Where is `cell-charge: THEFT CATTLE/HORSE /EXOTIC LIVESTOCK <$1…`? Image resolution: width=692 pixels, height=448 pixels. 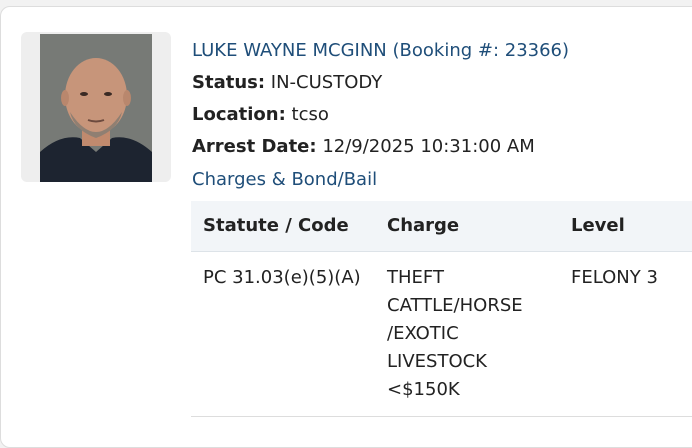
cell-charge: THEFT CATTLE/HORSE /EXOTIC LIVESTOCK <$1… is located at coordinates (467, 334).